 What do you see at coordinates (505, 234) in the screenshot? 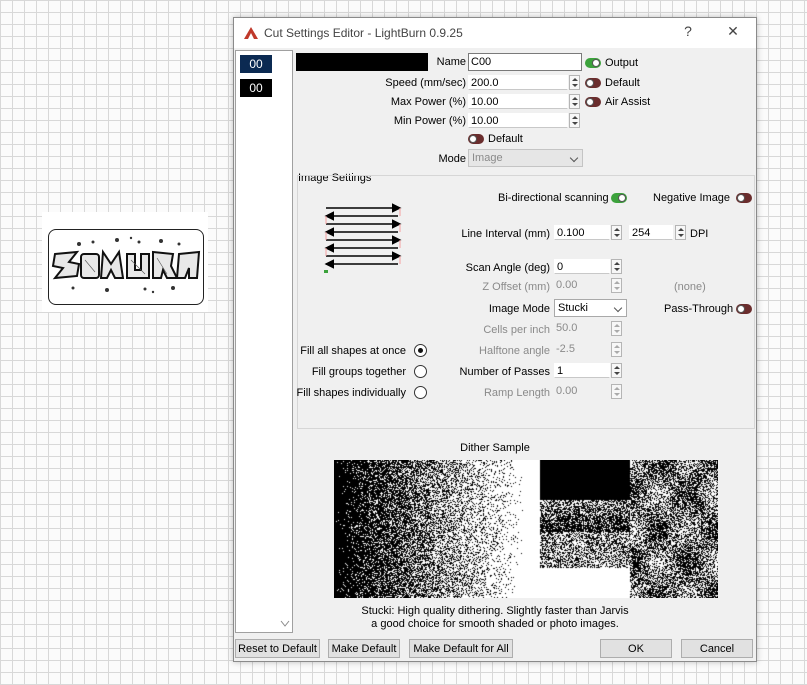
I see `line-interval-label: Line Interval (mm)` at bounding box center [505, 234].